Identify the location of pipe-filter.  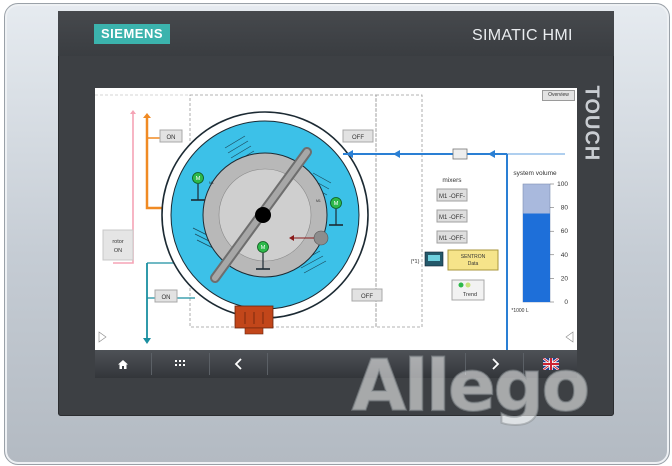
(460, 154).